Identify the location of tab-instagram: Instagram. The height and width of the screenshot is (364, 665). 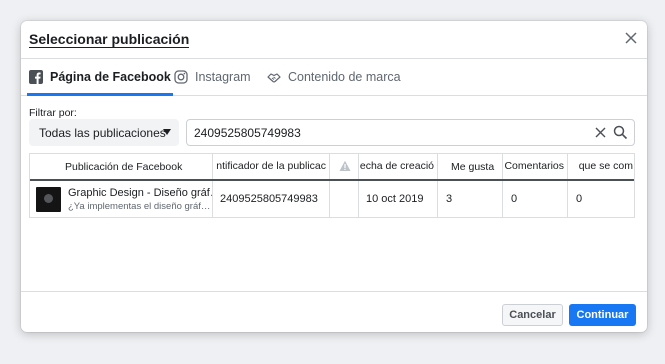
(212, 77).